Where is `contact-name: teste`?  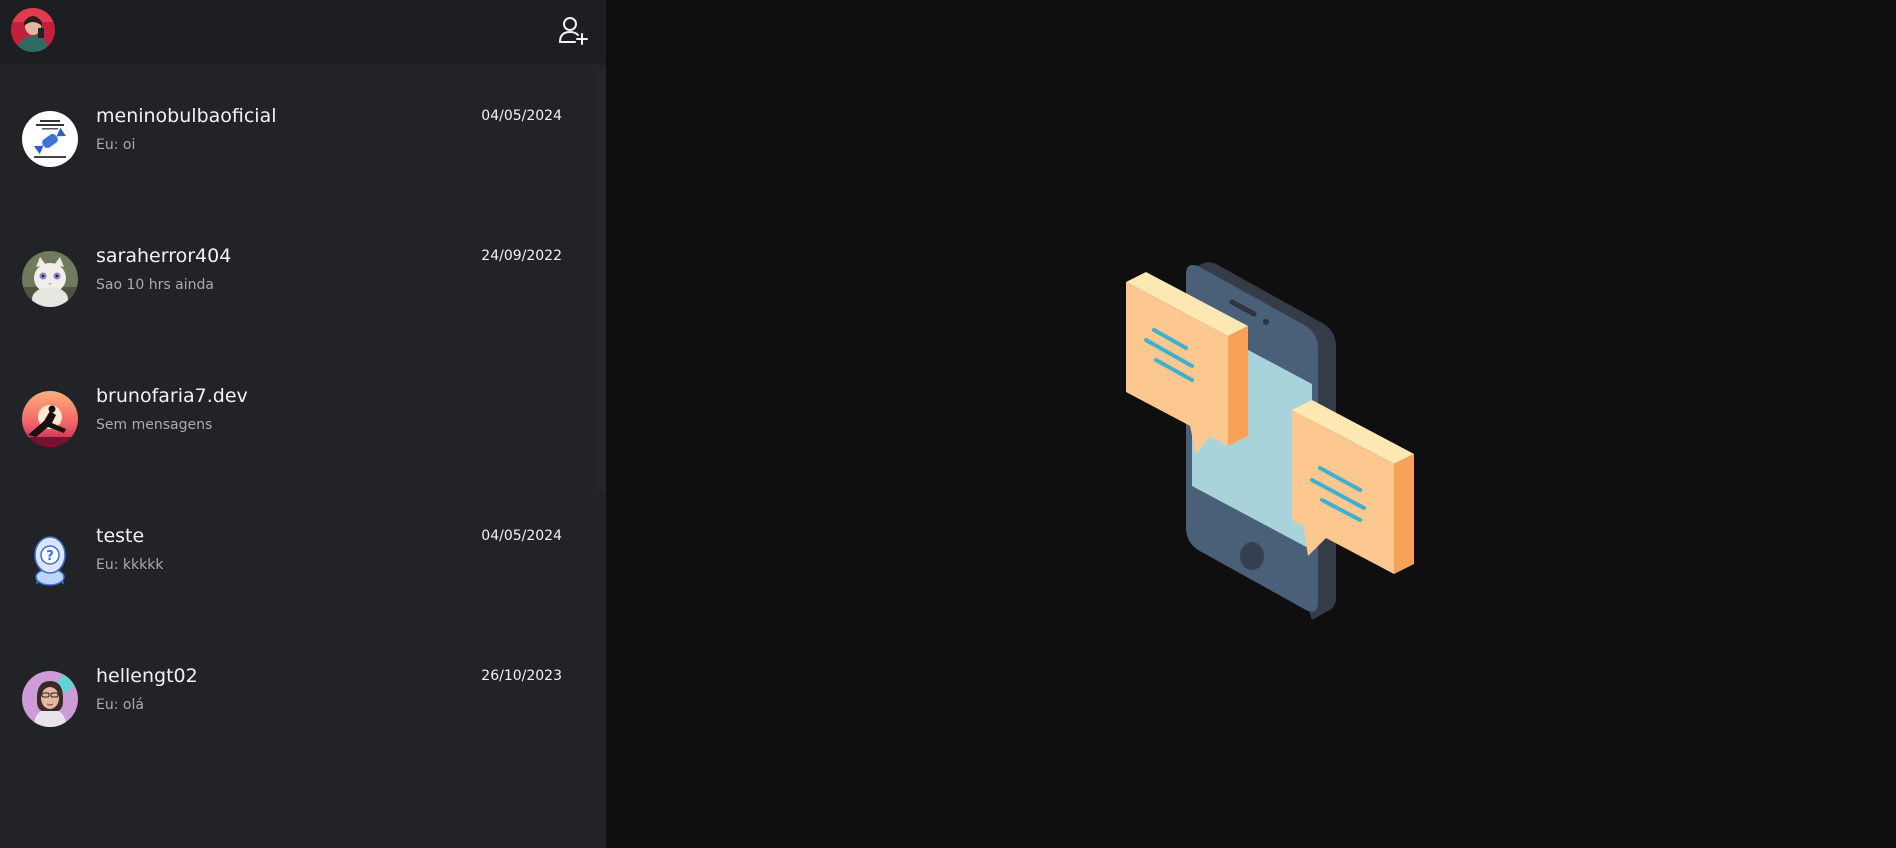 contact-name: teste is located at coordinates (120, 536).